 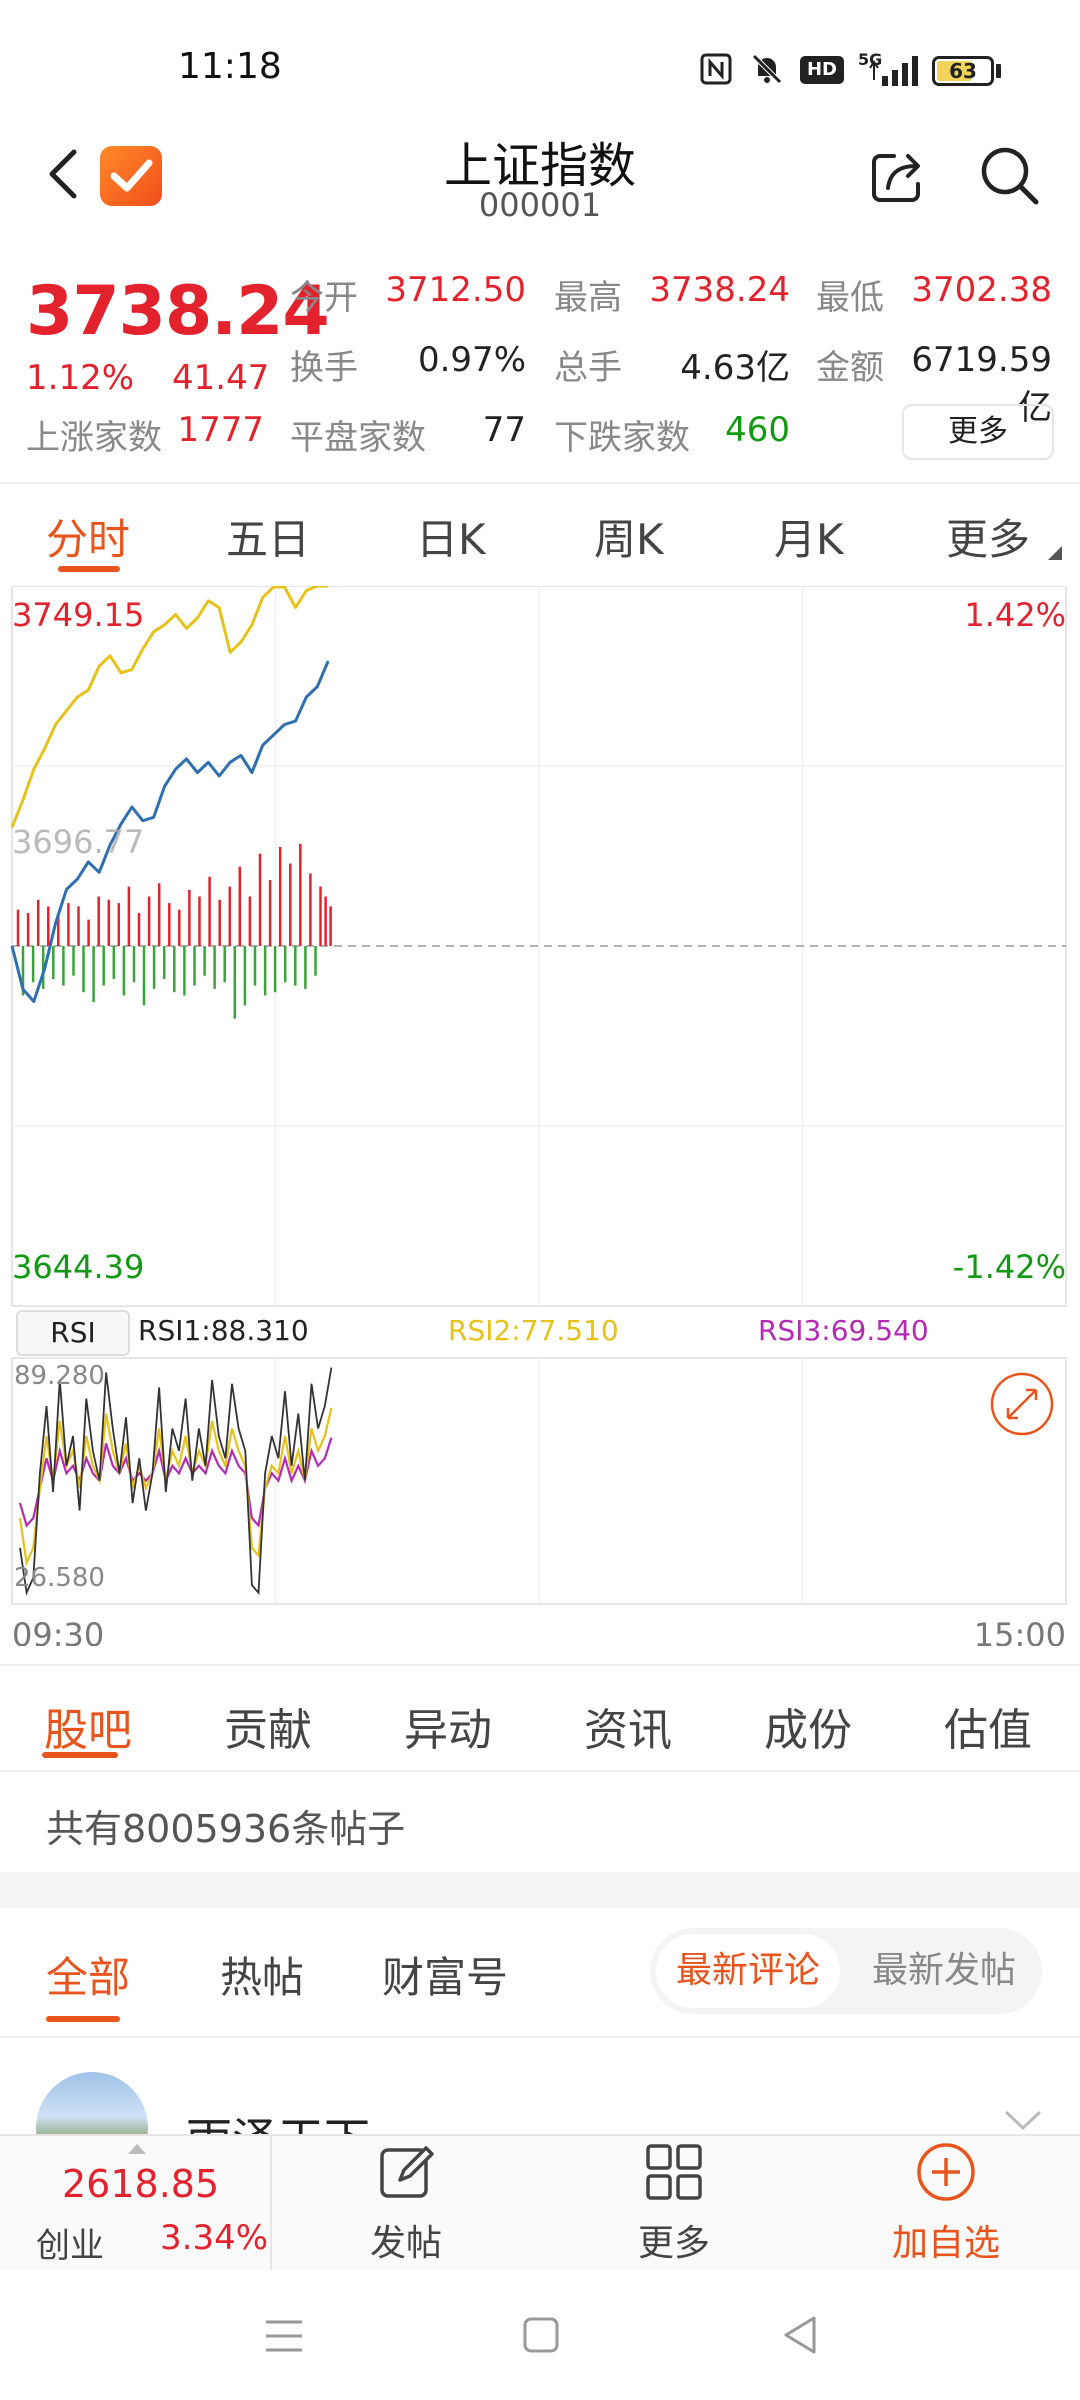 What do you see at coordinates (673, 2243) in the screenshot?
I see `more-button-label: 更多` at bounding box center [673, 2243].